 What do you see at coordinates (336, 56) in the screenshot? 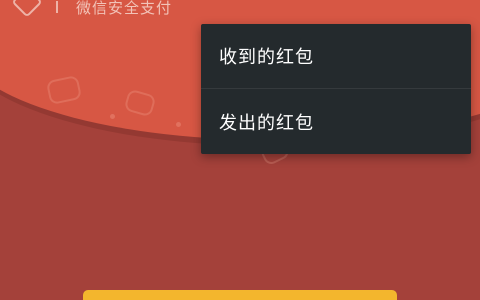
I see `received-red-packets-menu-item: 收到的红包` at bounding box center [336, 56].